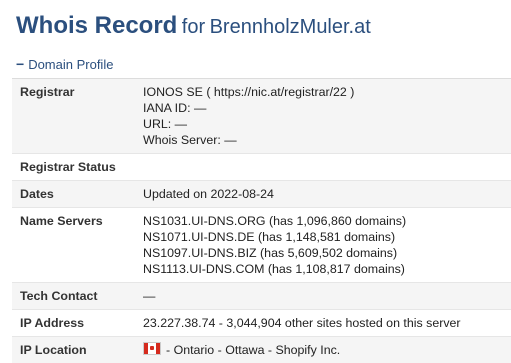  What do you see at coordinates (20, 64) in the screenshot?
I see `collapse-icon: −` at bounding box center [20, 64].